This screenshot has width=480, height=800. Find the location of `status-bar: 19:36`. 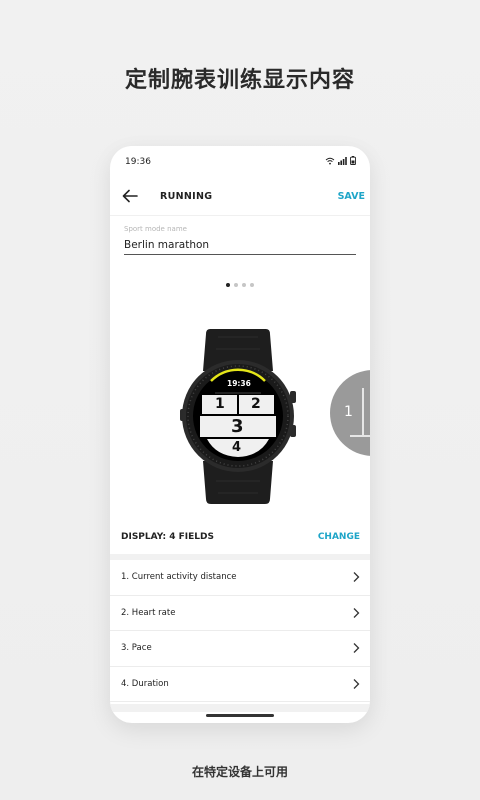

status-bar: 19:36 is located at coordinates (240, 162).